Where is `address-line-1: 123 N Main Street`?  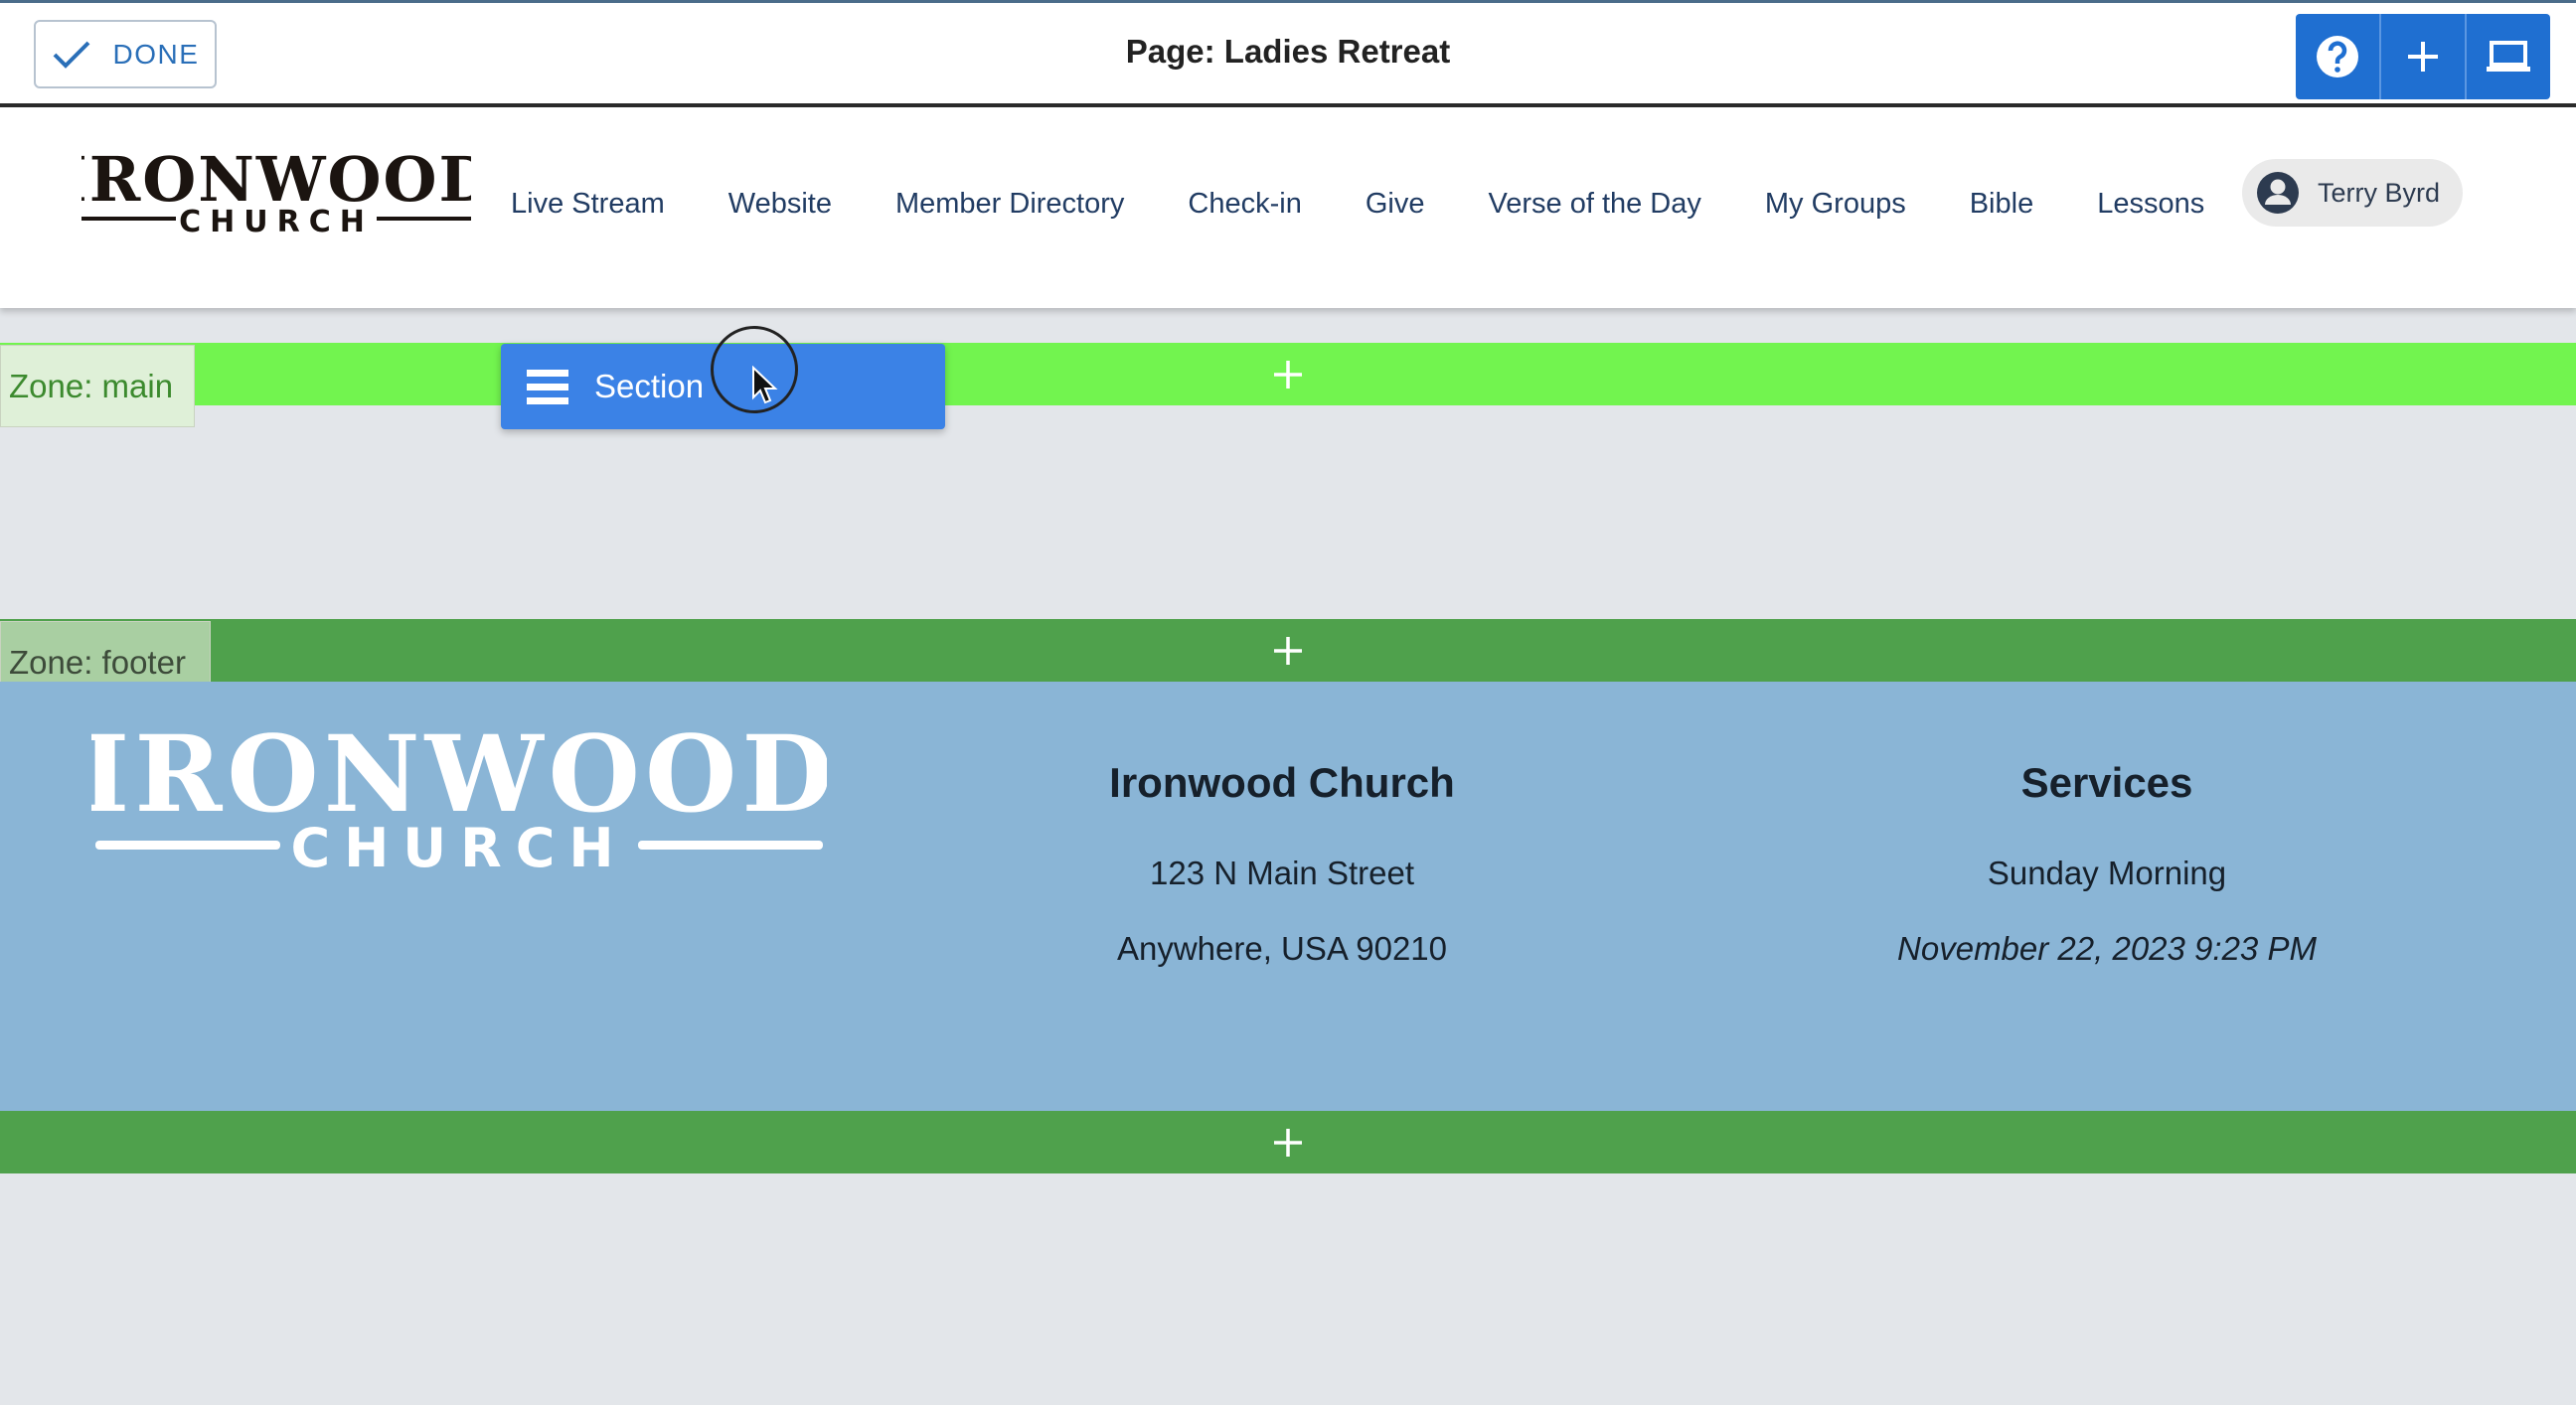 address-line-1: 123 N Main Street is located at coordinates (1282, 873).